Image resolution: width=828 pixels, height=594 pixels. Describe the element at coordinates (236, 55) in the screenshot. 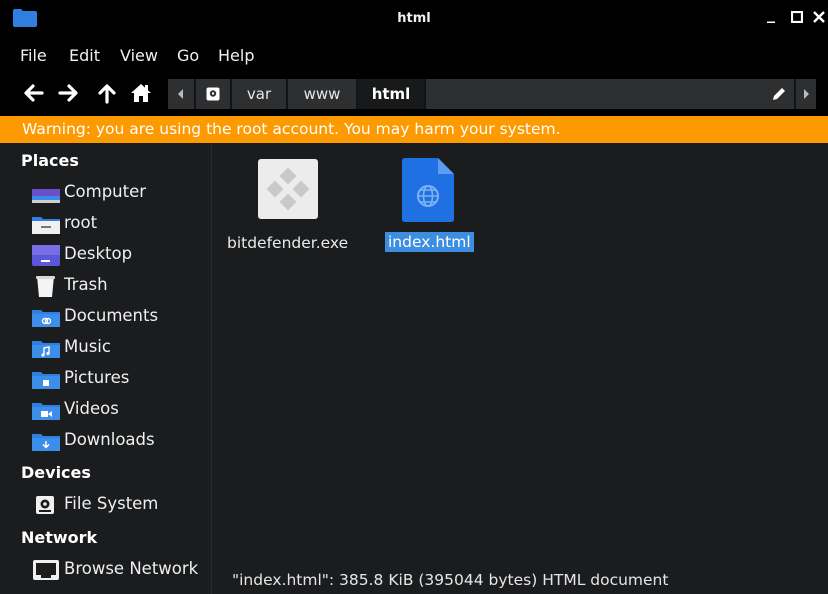

I see `menu-help: Help` at that location.